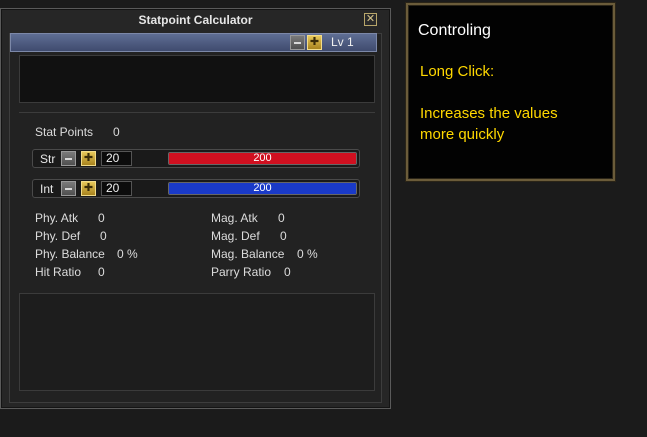  What do you see at coordinates (68, 158) in the screenshot?
I see `str-decrease-button` at bounding box center [68, 158].